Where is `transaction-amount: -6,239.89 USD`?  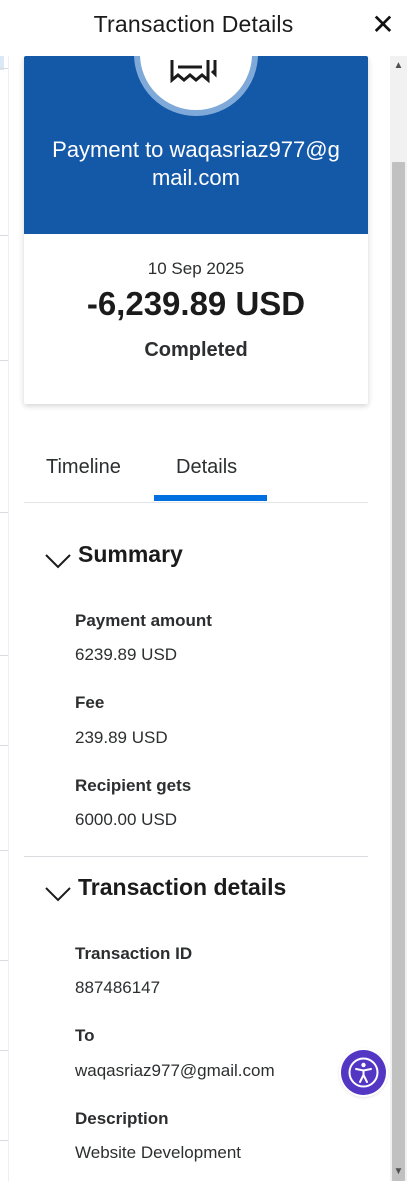
transaction-amount: -6,239.89 USD is located at coordinates (196, 303).